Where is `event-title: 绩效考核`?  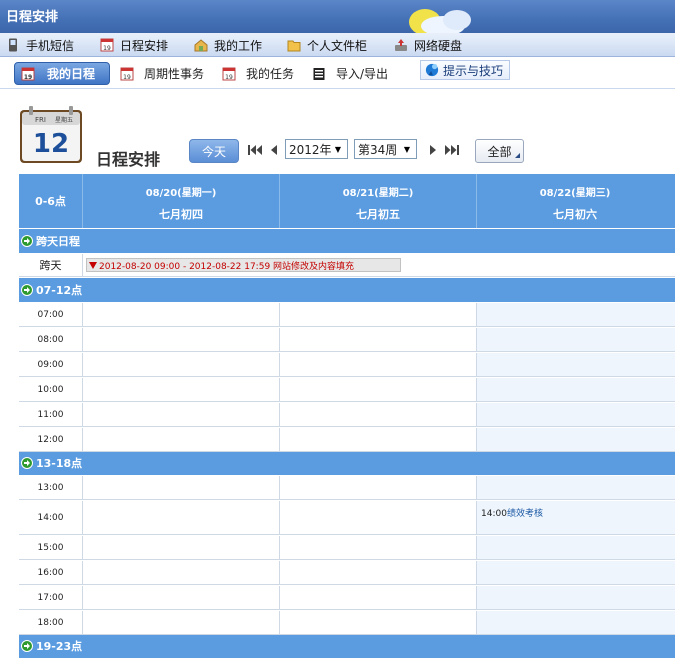 event-title: 绩效考核 is located at coordinates (524, 514).